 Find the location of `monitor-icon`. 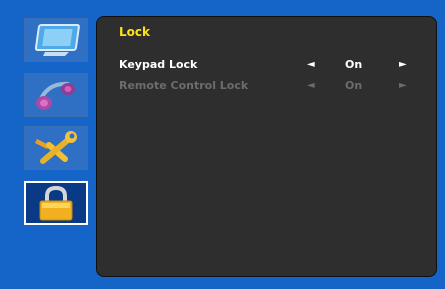

monitor-icon is located at coordinates (57, 40).